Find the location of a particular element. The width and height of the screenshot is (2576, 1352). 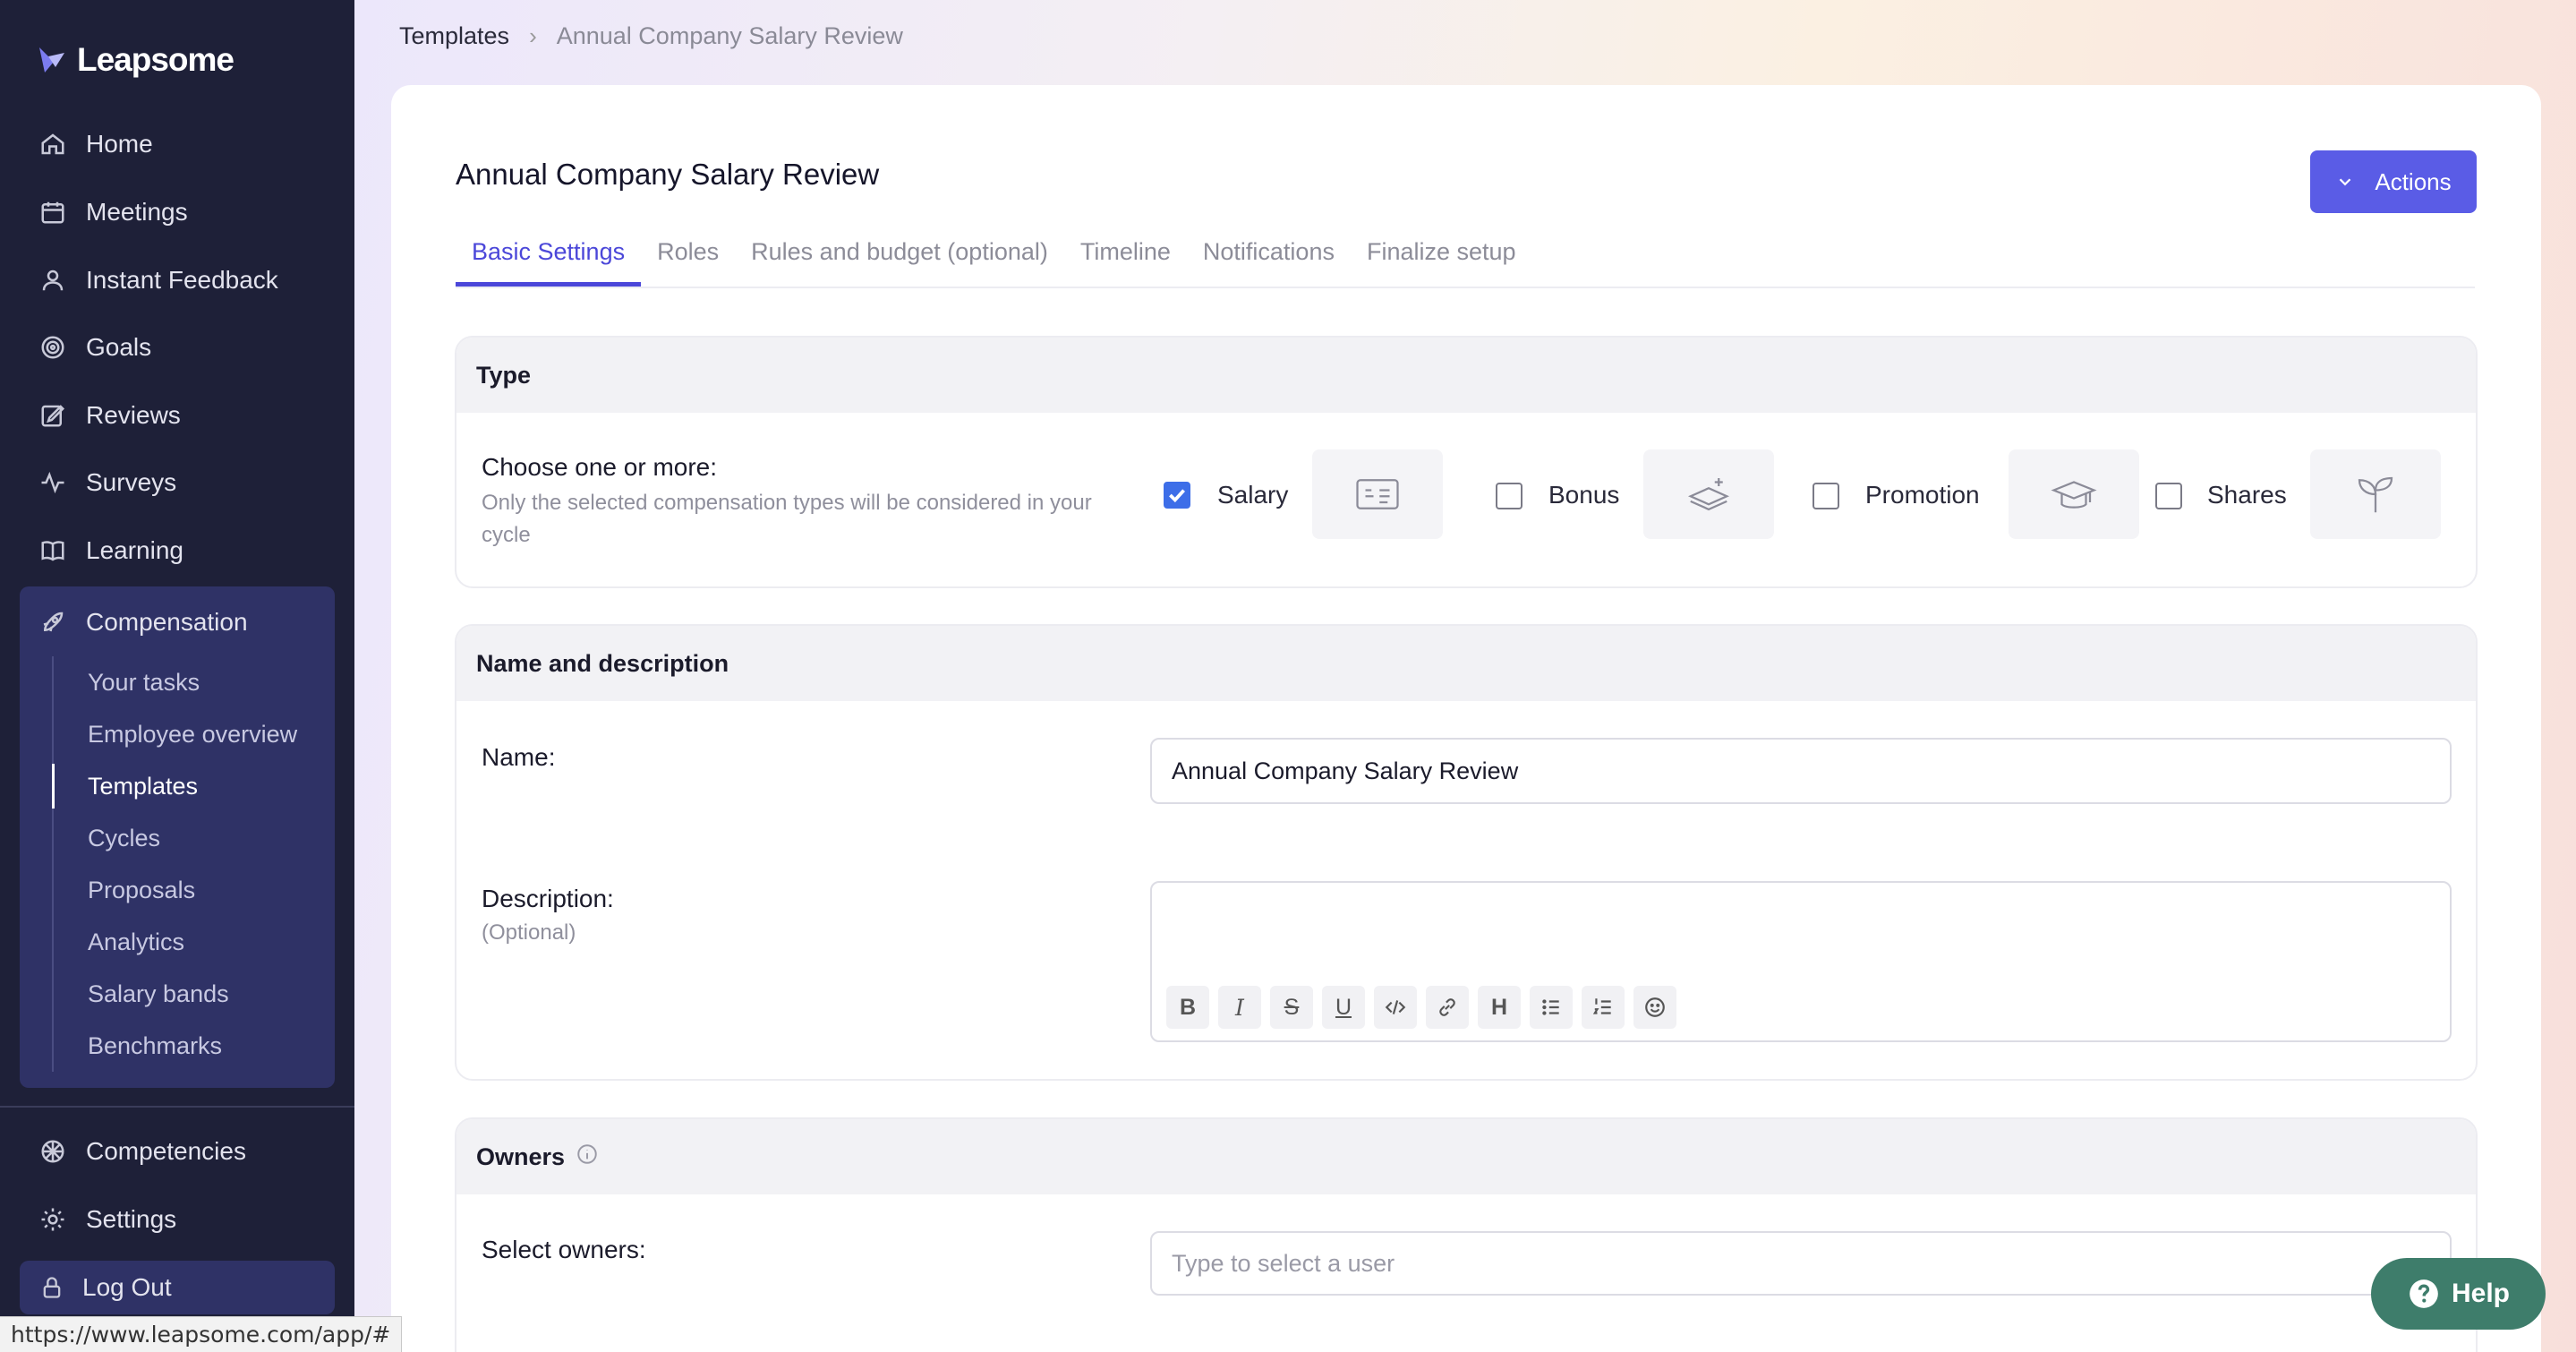

section-header: Owners is located at coordinates (1466, 1156).